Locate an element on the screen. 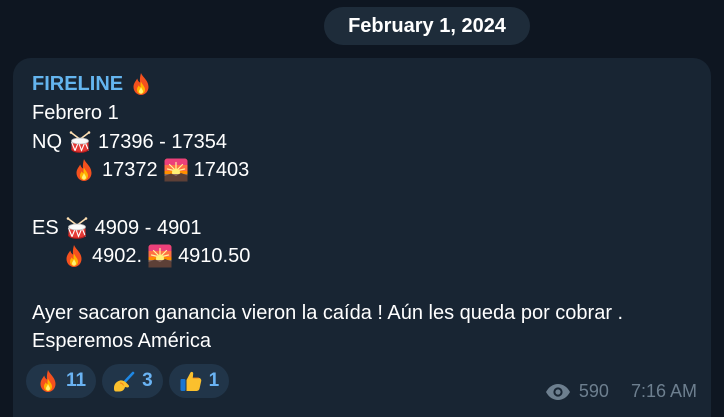 The width and height of the screenshot is (724, 417). es-label: ES is located at coordinates (45, 227).